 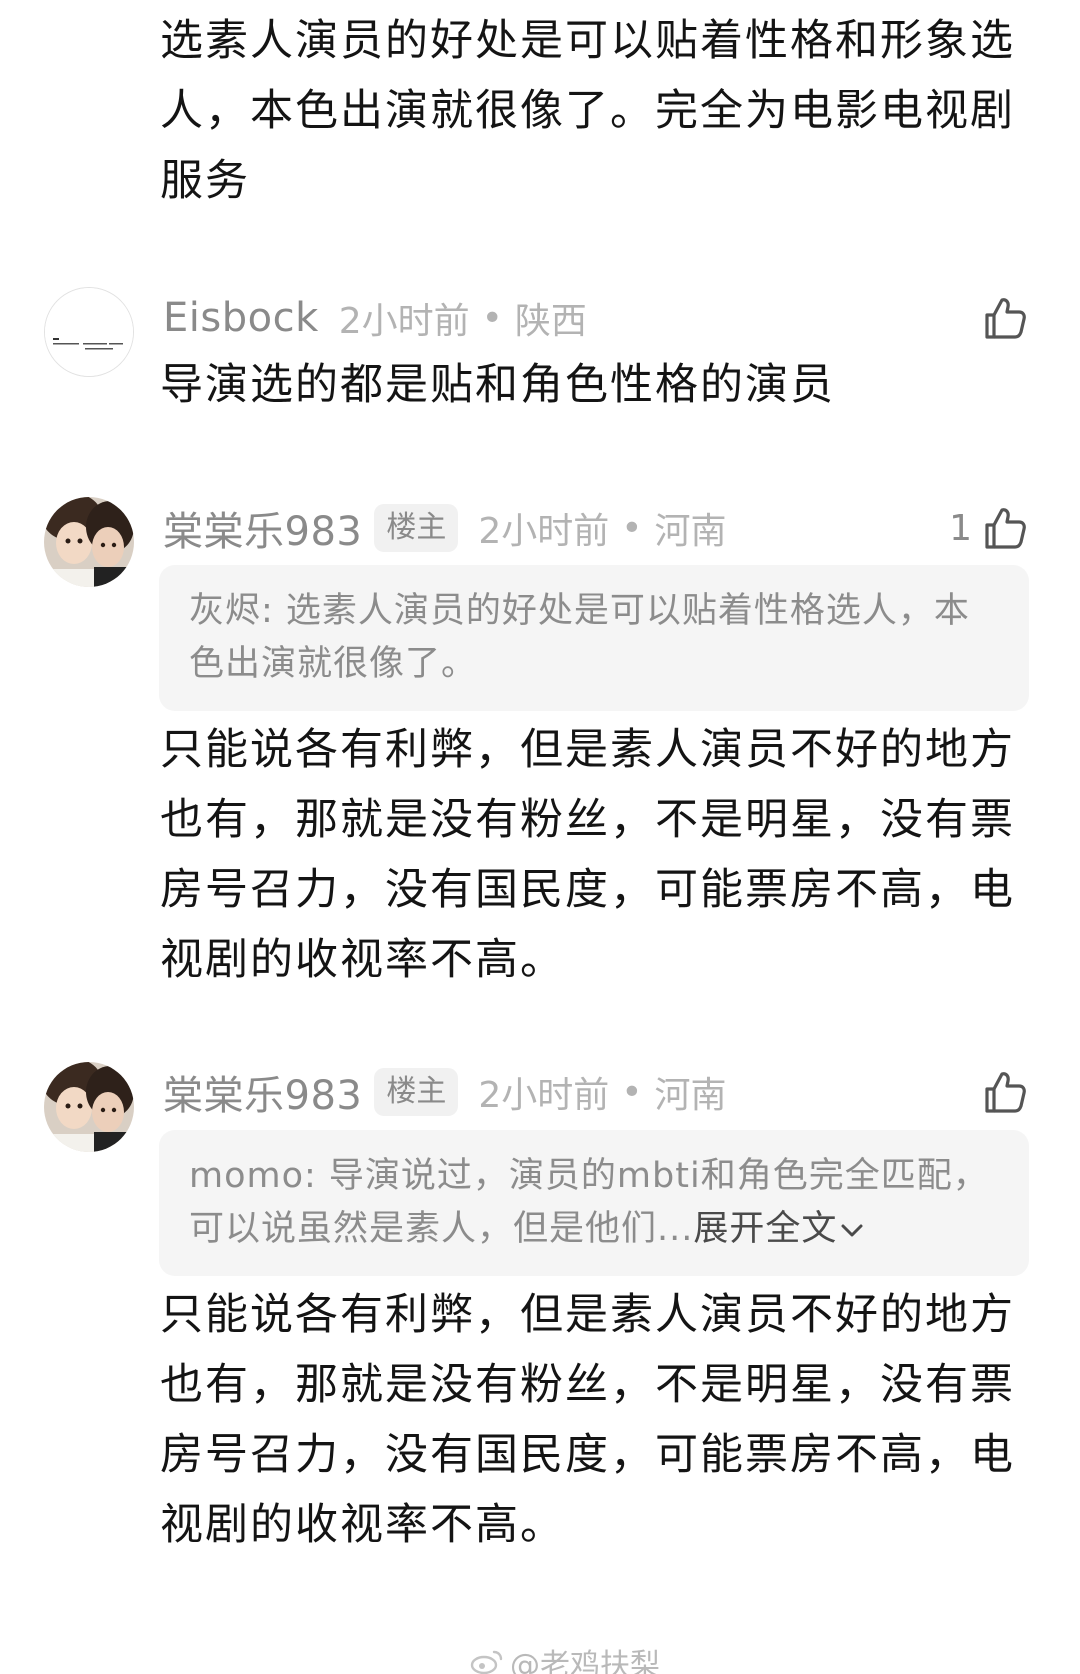 I want to click on watermark: @老鸡扶梨, so click(x=565, y=1657).